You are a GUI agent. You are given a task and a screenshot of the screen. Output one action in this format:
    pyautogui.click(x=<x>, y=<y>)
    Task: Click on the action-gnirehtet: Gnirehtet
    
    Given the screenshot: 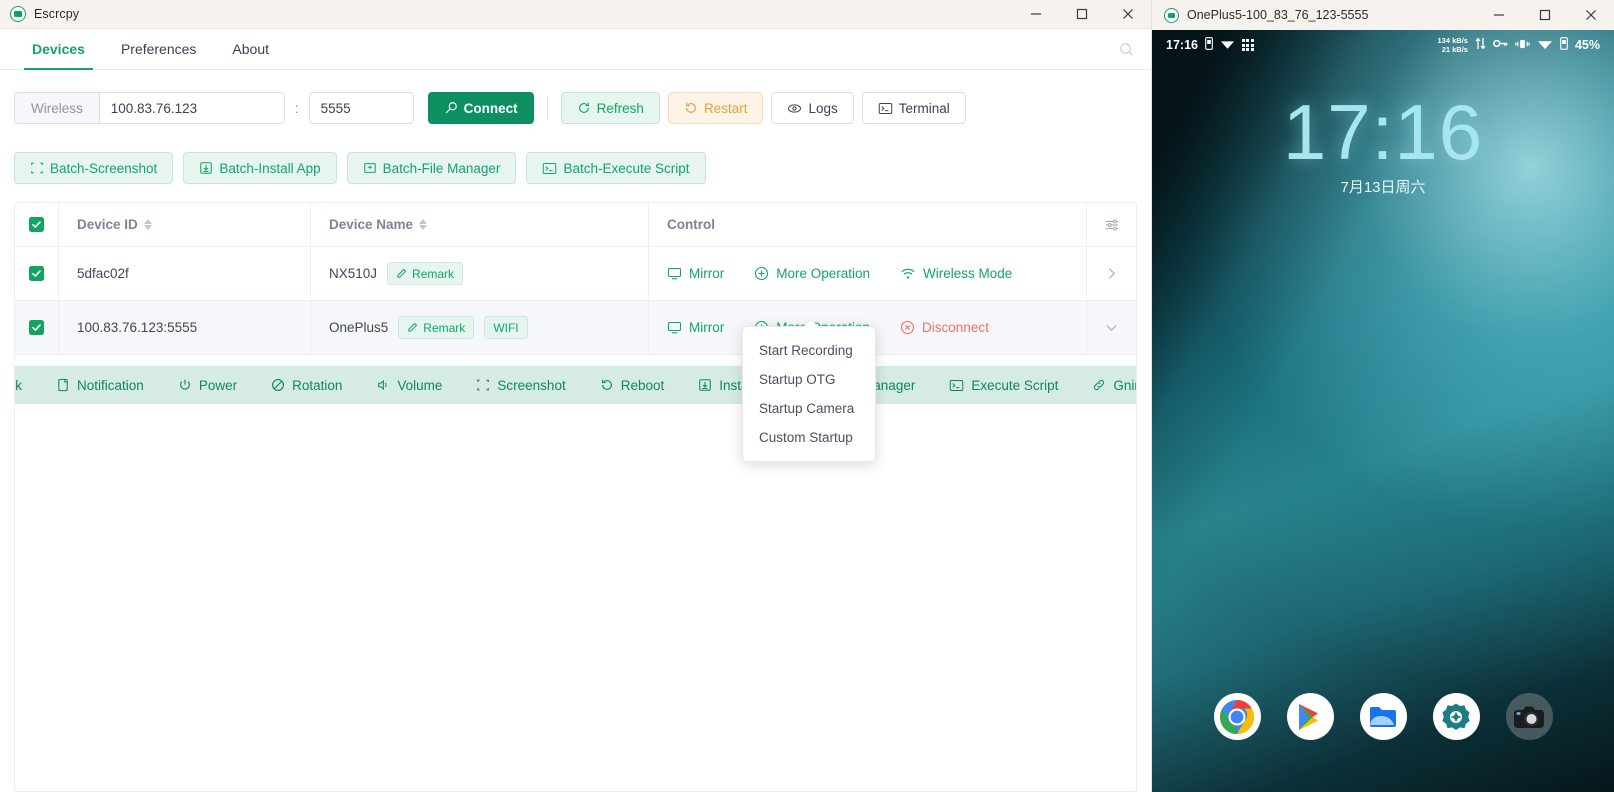 What is the action you would take?
    pyautogui.click(x=1105, y=385)
    